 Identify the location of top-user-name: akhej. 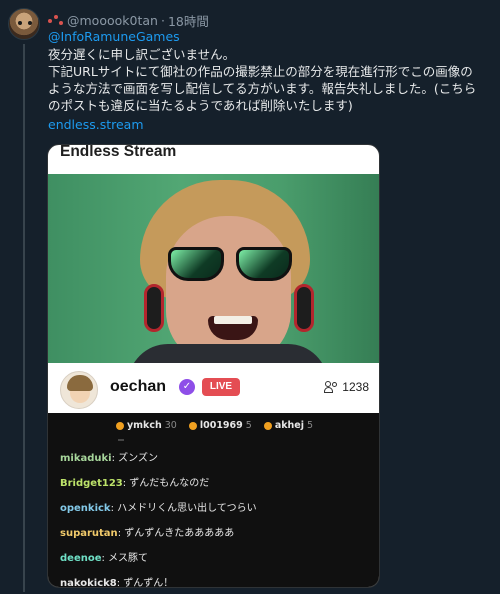
(289, 425).